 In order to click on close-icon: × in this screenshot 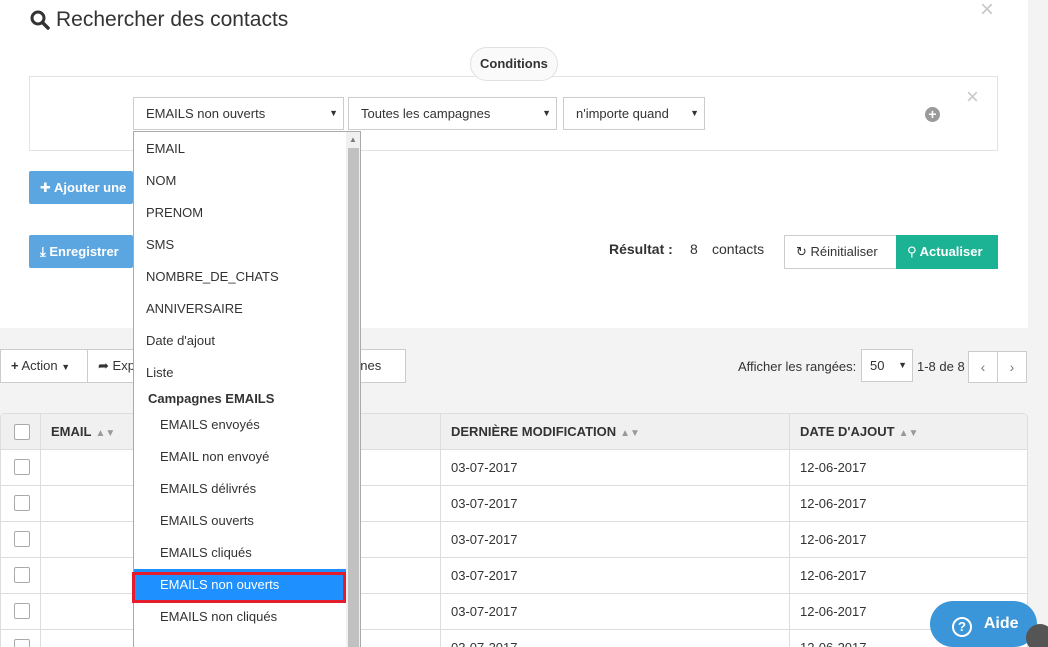, I will do `click(987, 12)`.